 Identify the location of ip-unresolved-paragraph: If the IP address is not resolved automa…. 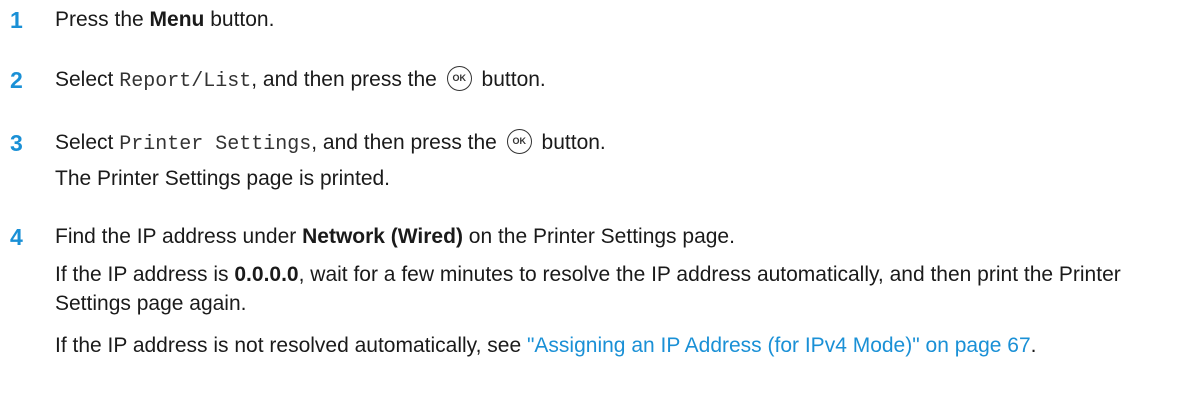
(546, 345).